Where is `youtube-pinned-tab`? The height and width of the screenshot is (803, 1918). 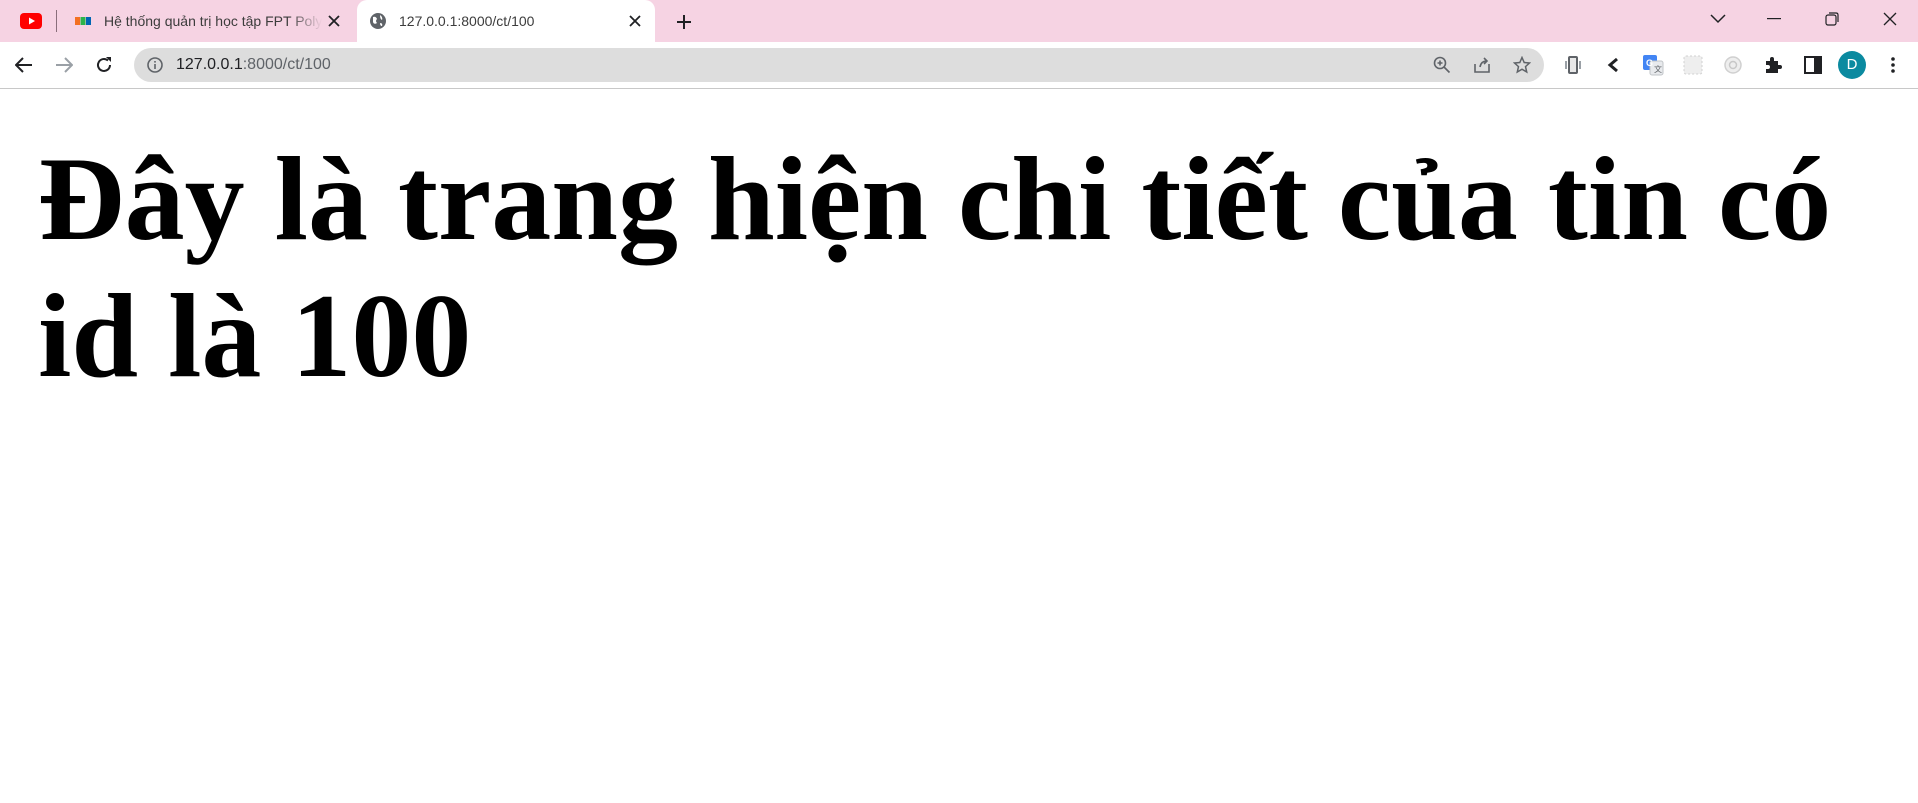 youtube-pinned-tab is located at coordinates (31, 21).